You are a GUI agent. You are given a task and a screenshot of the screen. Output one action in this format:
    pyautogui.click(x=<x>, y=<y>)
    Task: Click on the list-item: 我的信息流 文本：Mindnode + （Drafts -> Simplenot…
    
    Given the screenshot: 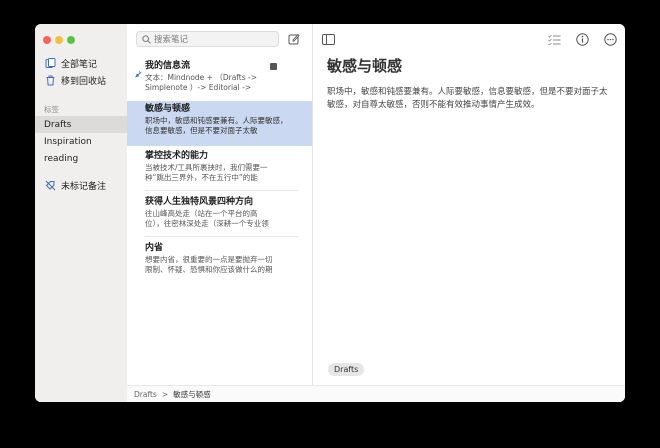 What is the action you would take?
    pyautogui.click(x=219, y=78)
    